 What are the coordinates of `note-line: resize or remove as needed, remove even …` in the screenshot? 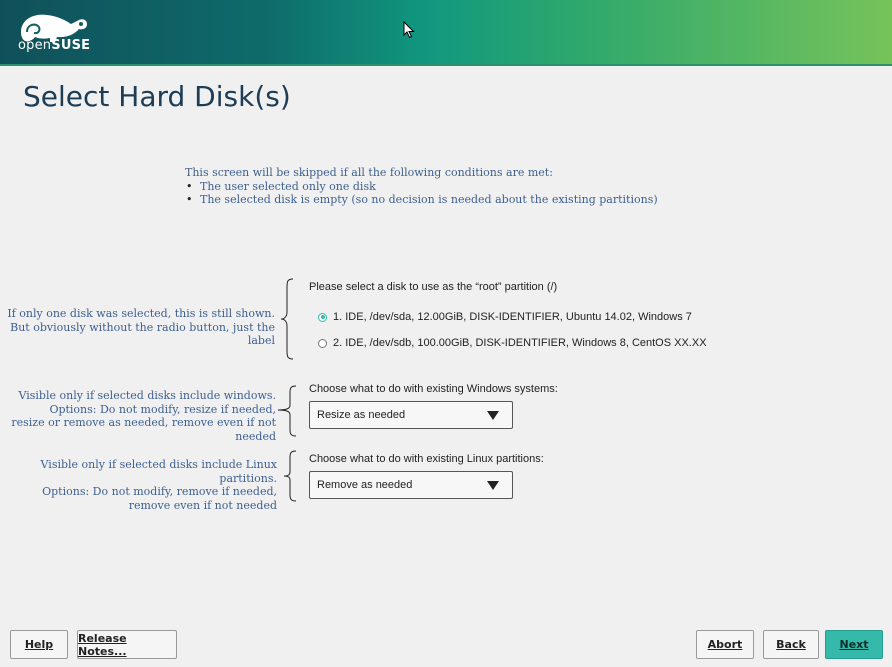 It's located at (143, 429).